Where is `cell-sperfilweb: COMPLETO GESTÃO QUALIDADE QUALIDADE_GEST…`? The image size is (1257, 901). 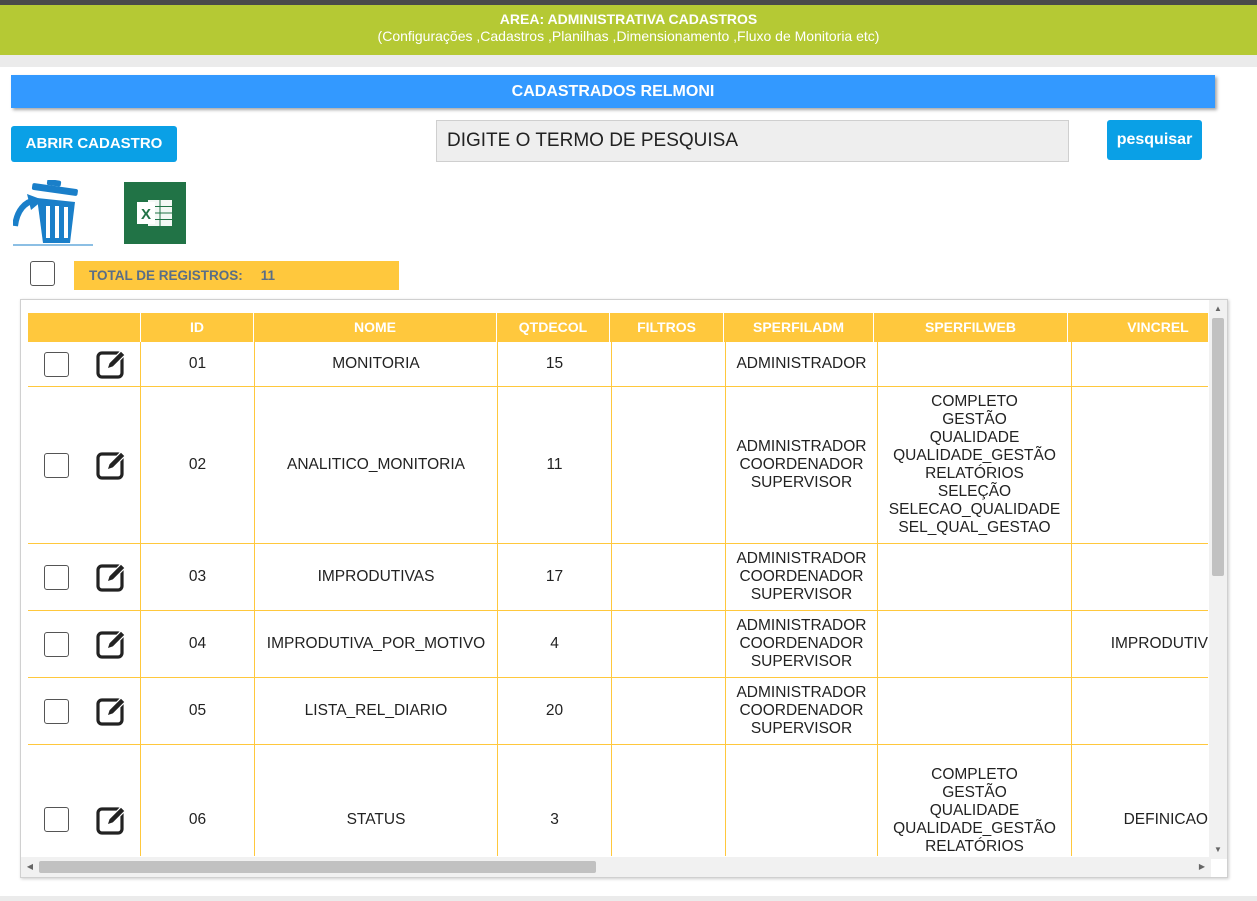
cell-sperfilweb: COMPLETO GESTÃO QUALIDADE QUALIDADE_GEST… is located at coordinates (975, 800).